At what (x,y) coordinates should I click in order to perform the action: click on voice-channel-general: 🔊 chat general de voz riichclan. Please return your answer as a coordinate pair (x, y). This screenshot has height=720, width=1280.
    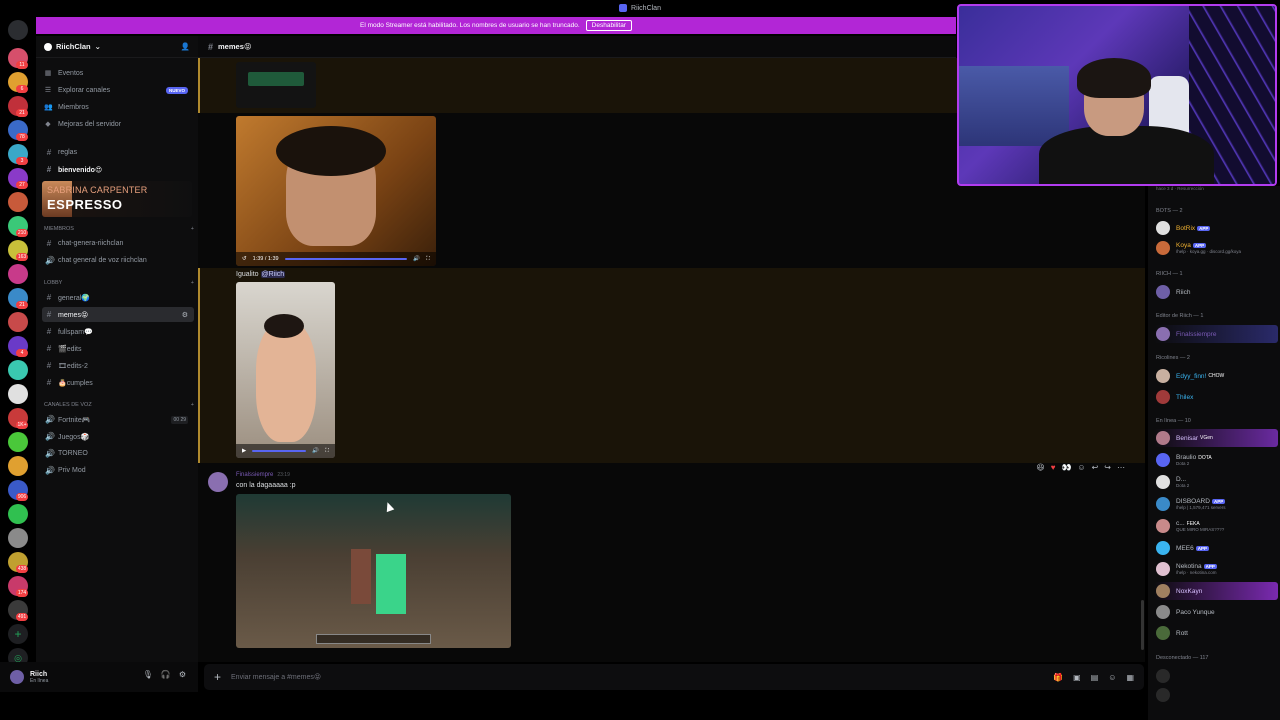
    Looking at the image, I should click on (118, 260).